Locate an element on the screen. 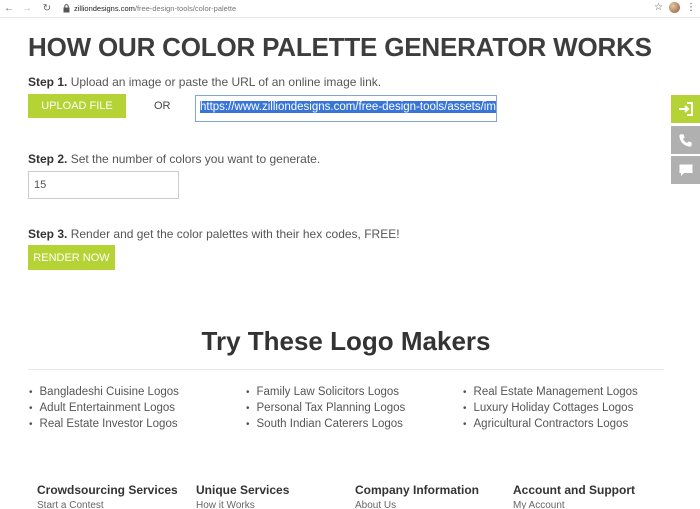 The width and height of the screenshot is (700, 509). chat-icon is located at coordinates (685, 170).